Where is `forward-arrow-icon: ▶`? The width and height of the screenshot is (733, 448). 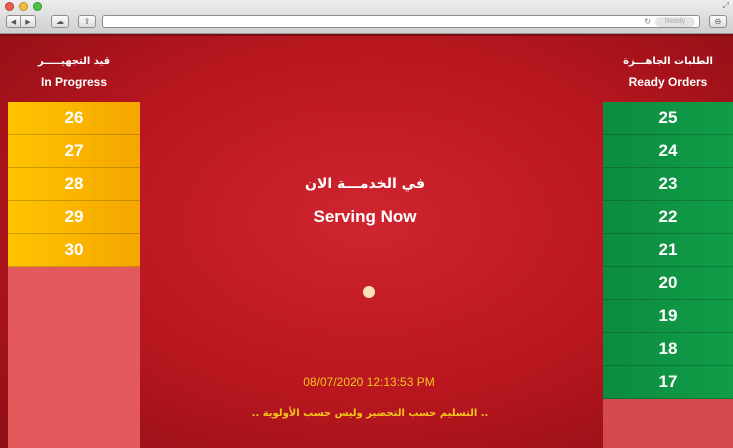 forward-arrow-icon: ▶ is located at coordinates (28, 22).